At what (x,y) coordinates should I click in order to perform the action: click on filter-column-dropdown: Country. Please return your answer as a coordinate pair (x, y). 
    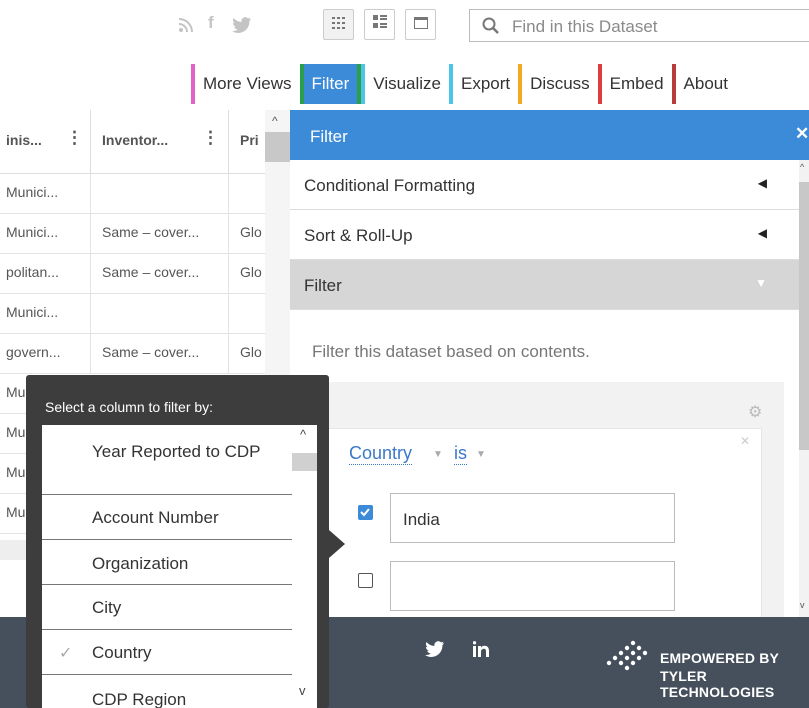
    Looking at the image, I should click on (381, 454).